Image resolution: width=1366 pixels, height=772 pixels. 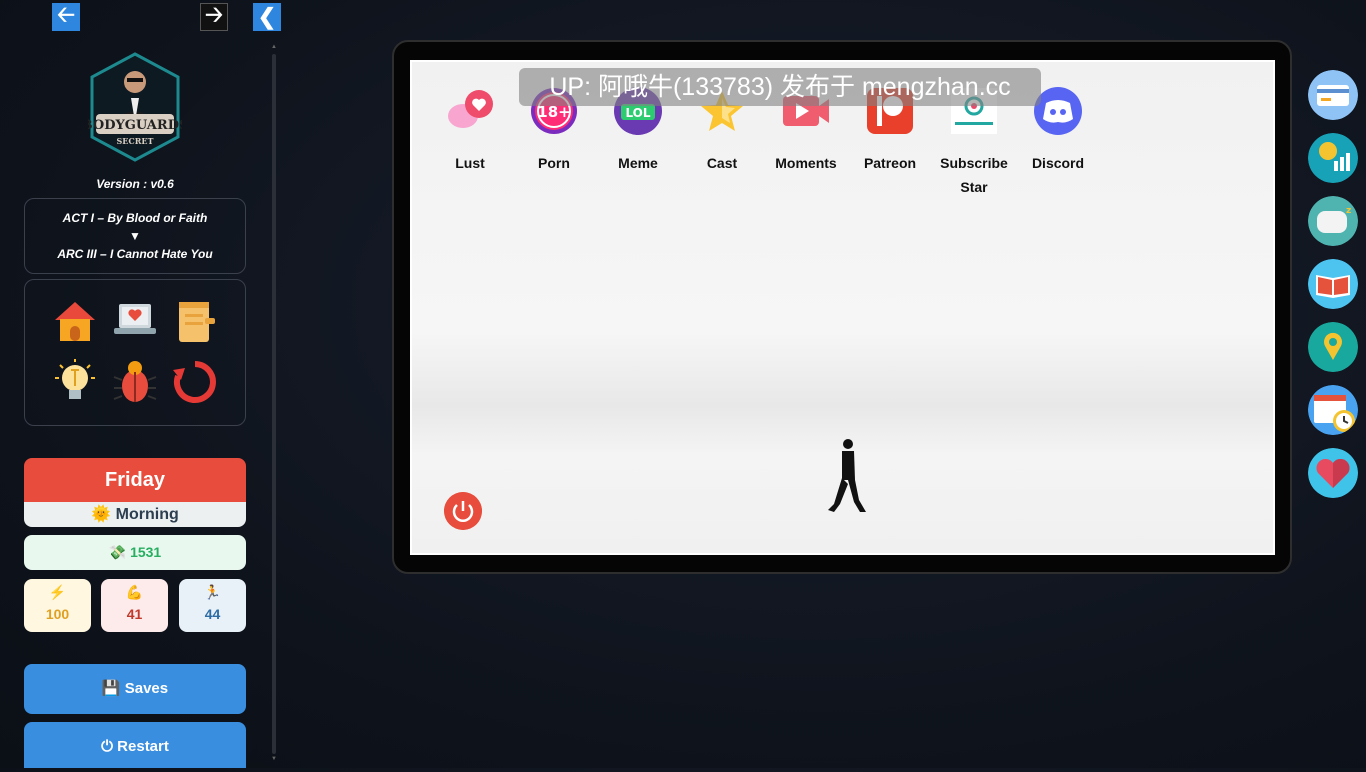 I want to click on calendar-clock-icon, so click(x=1333, y=410).